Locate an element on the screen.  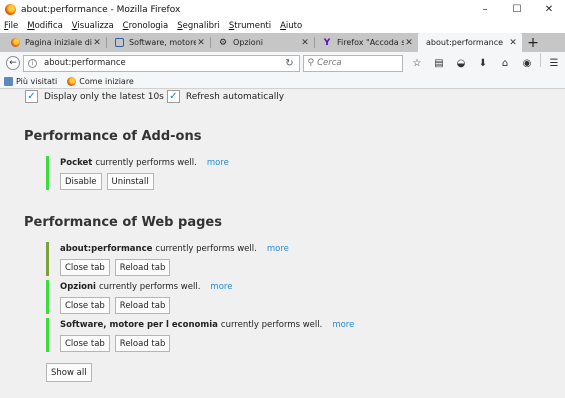
menu-visualizza: Visualizza is located at coordinates (93, 26).